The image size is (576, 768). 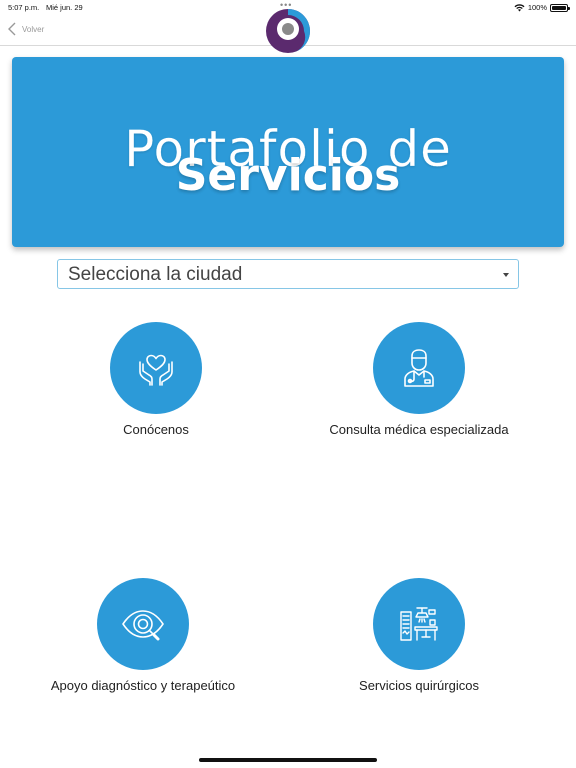 What do you see at coordinates (143, 685) in the screenshot?
I see `service-label: Apoyo diagnóstico y terapeútico` at bounding box center [143, 685].